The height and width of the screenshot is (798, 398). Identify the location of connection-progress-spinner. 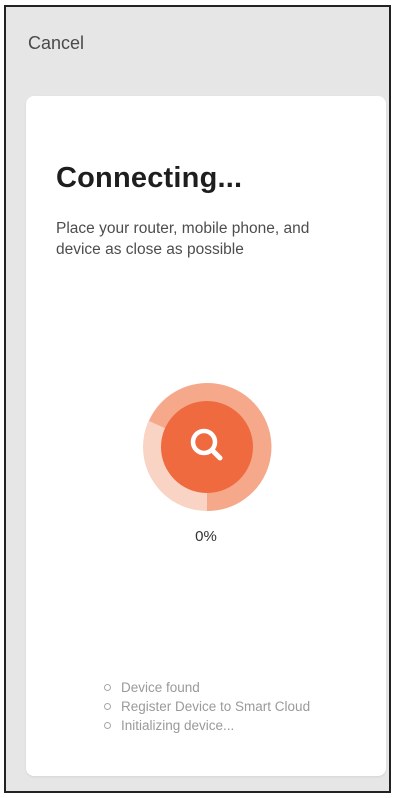
(207, 447).